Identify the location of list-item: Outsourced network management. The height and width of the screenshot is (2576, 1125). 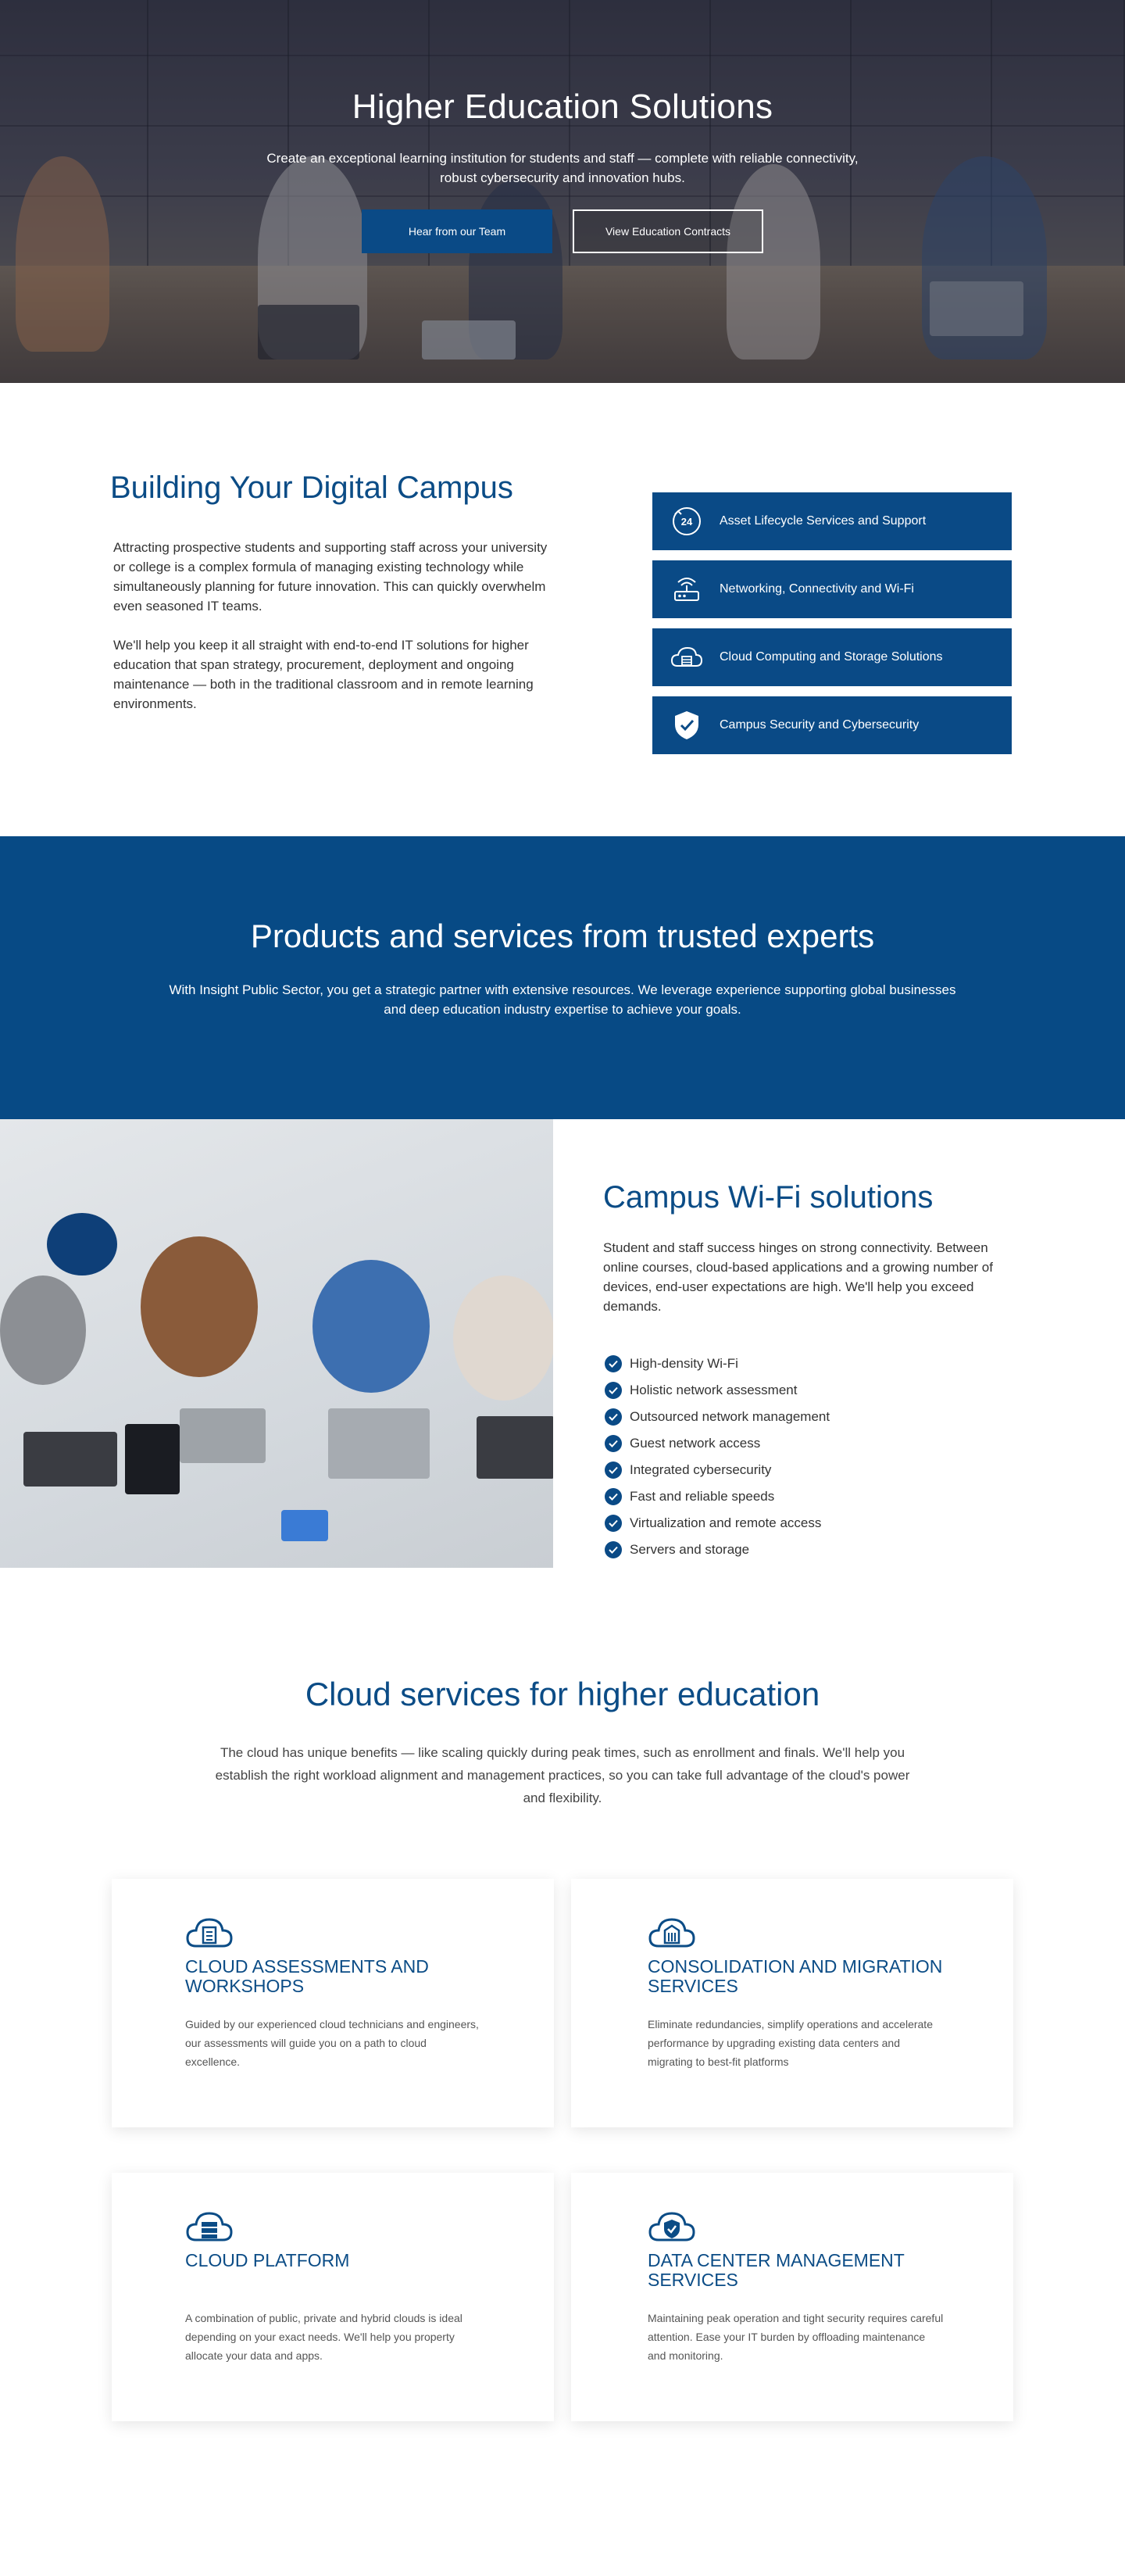
(717, 1417).